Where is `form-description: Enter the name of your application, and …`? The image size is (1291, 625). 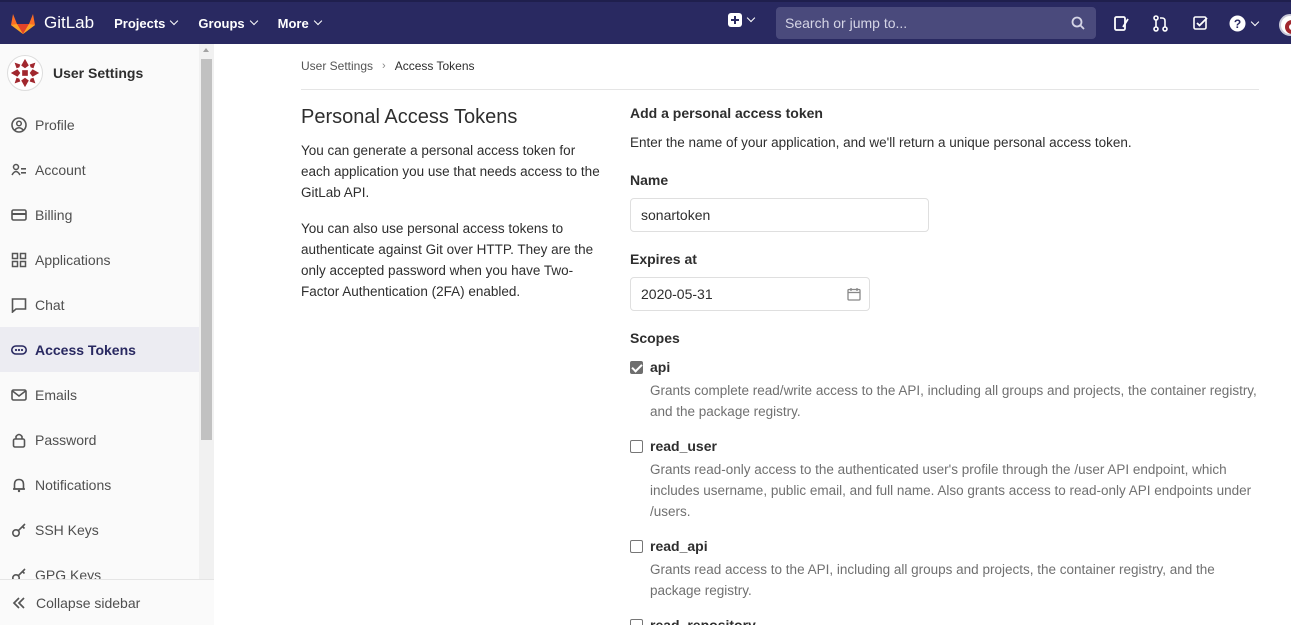 form-description: Enter the name of your application, and … is located at coordinates (881, 142).